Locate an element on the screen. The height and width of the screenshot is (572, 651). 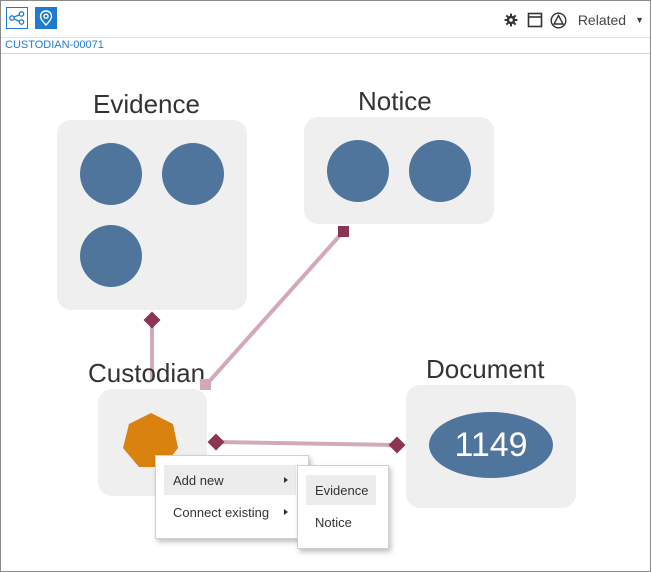
document-count-badge: 1149 is located at coordinates (491, 445).